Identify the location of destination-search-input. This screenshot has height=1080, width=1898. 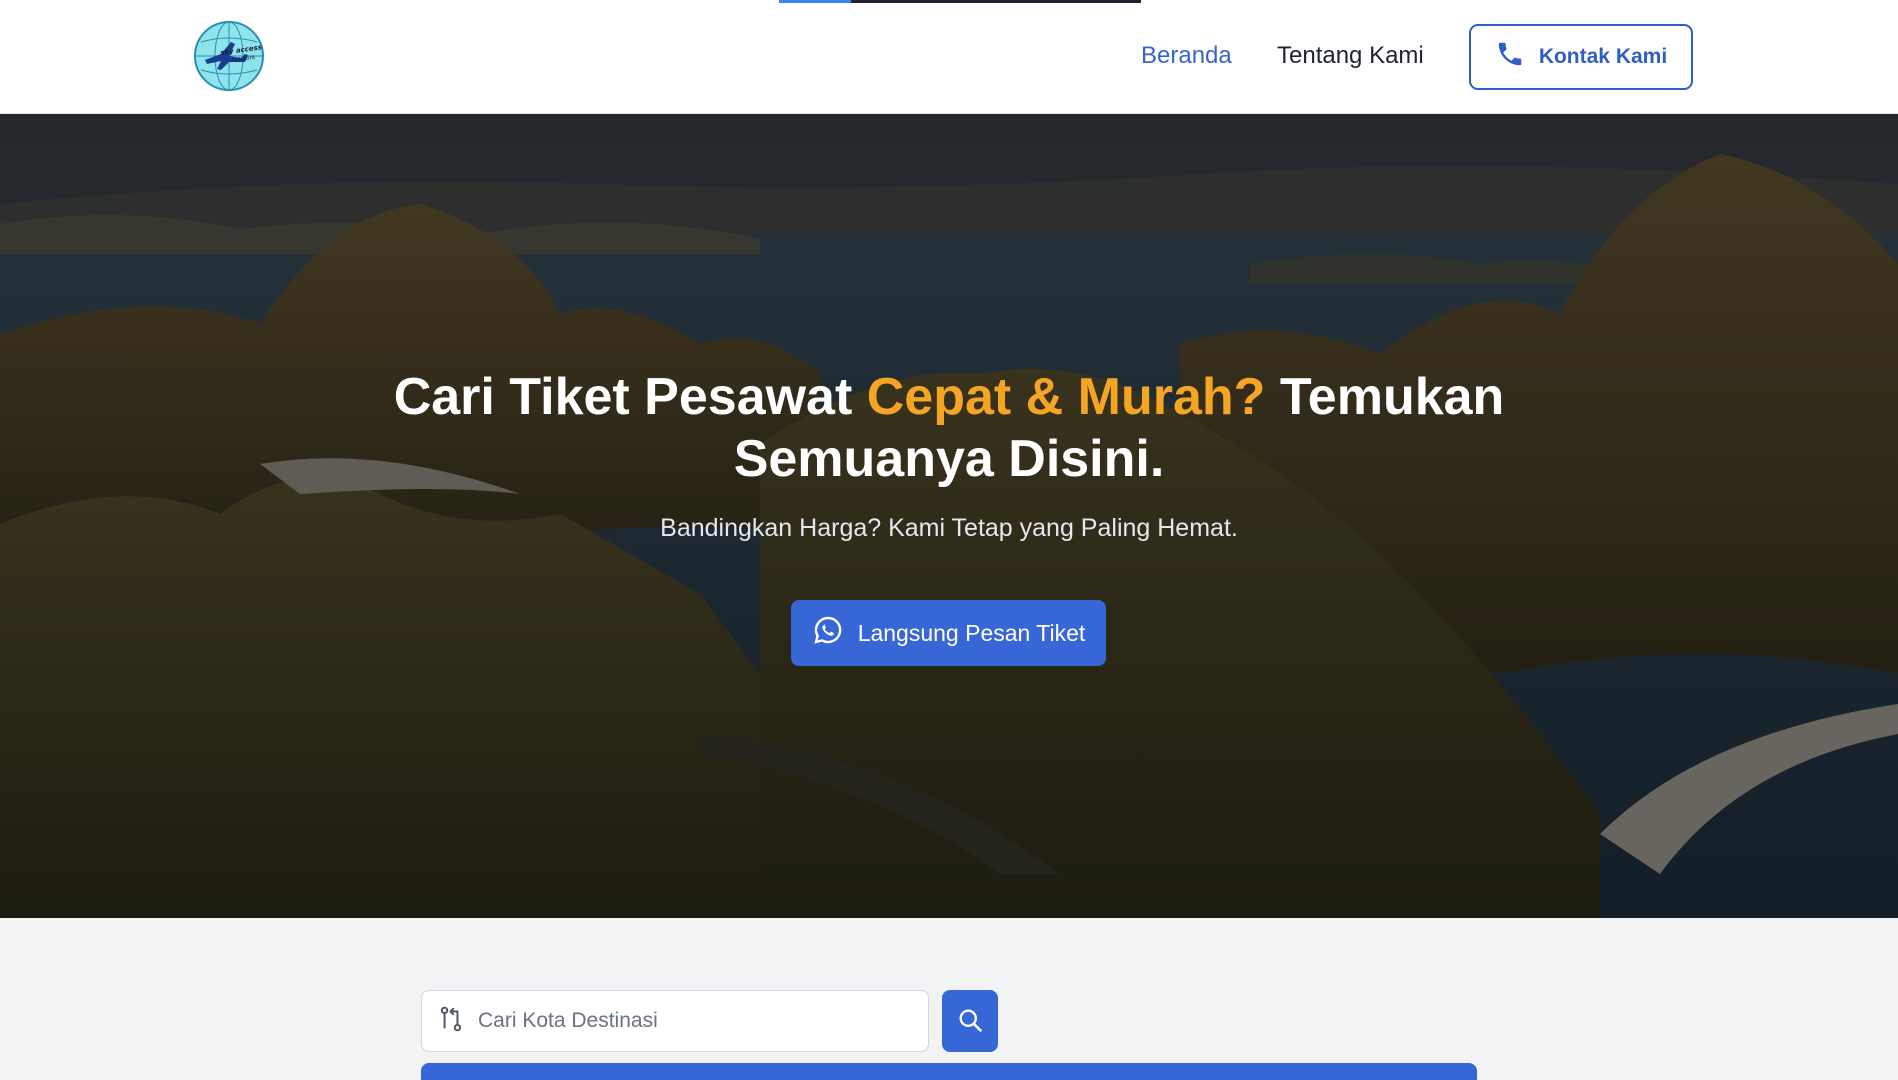
(678, 1021).